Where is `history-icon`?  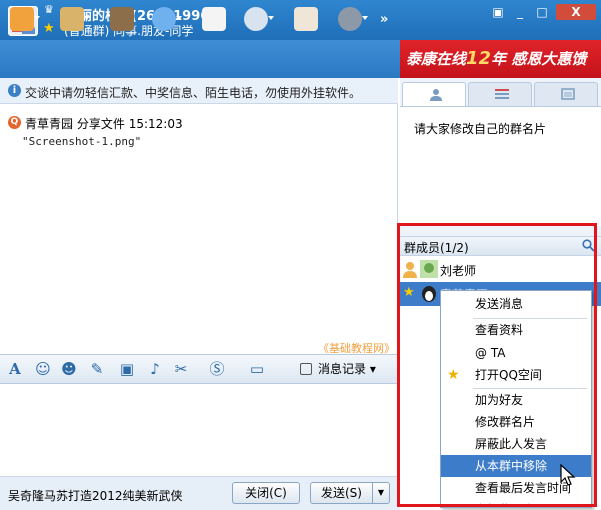
history-icon is located at coordinates (306, 369).